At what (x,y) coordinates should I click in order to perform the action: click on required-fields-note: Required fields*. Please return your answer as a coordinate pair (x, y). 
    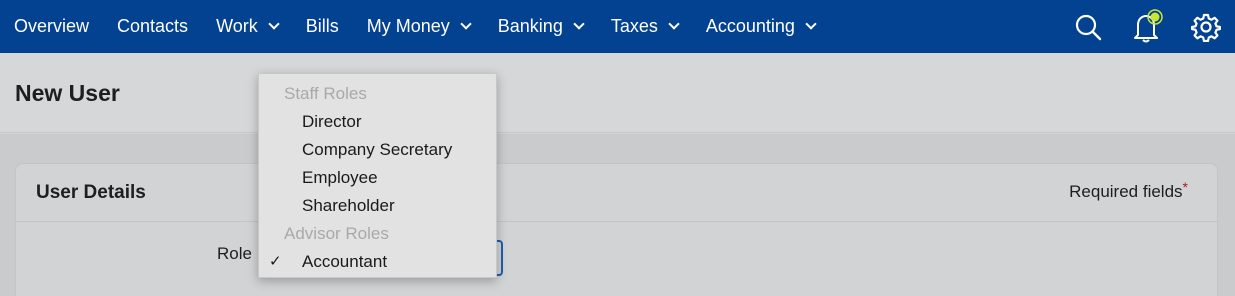
    Looking at the image, I should click on (1128, 190).